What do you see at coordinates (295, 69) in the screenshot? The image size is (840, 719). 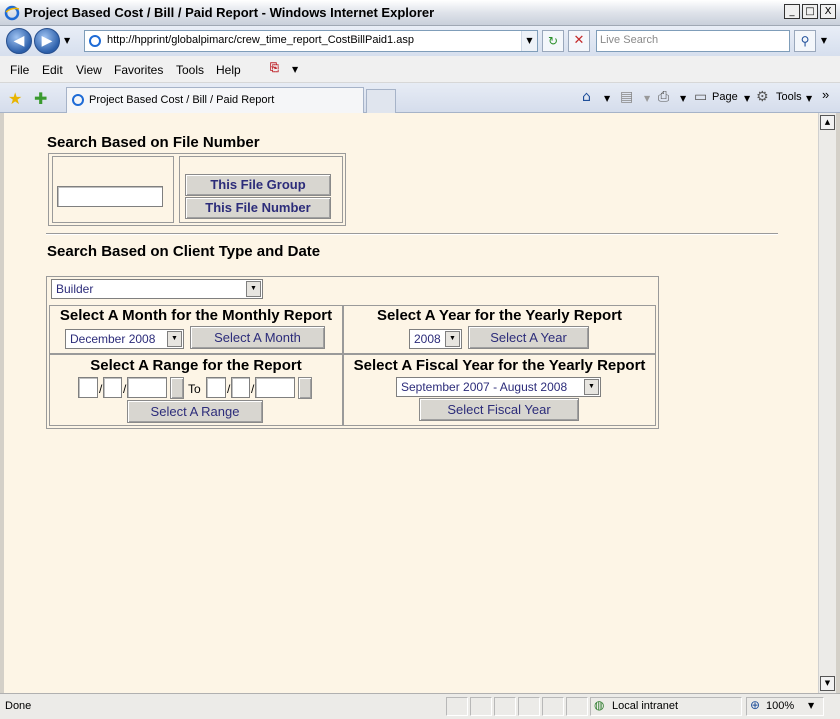 I see `pdf-dropdown-icon: ▼` at bounding box center [295, 69].